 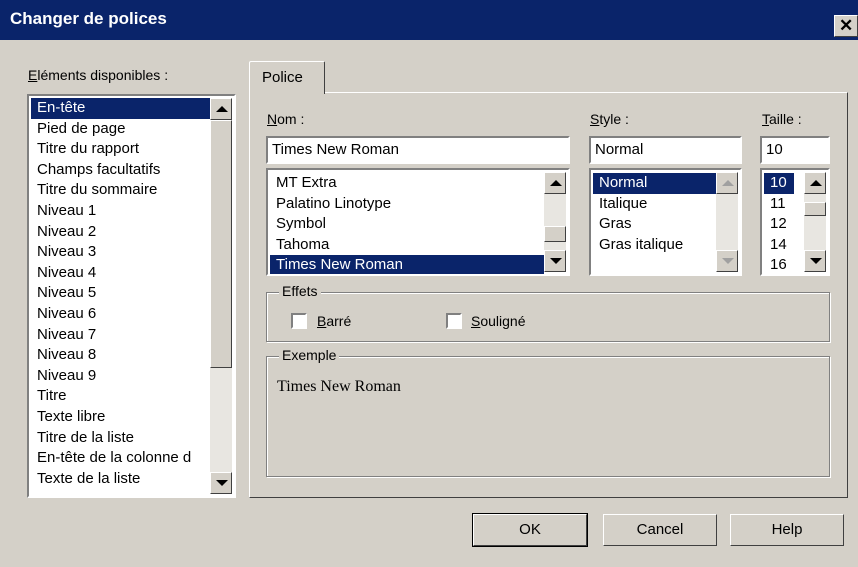 I want to click on available-element-item: Niveau 1, so click(x=121, y=211).